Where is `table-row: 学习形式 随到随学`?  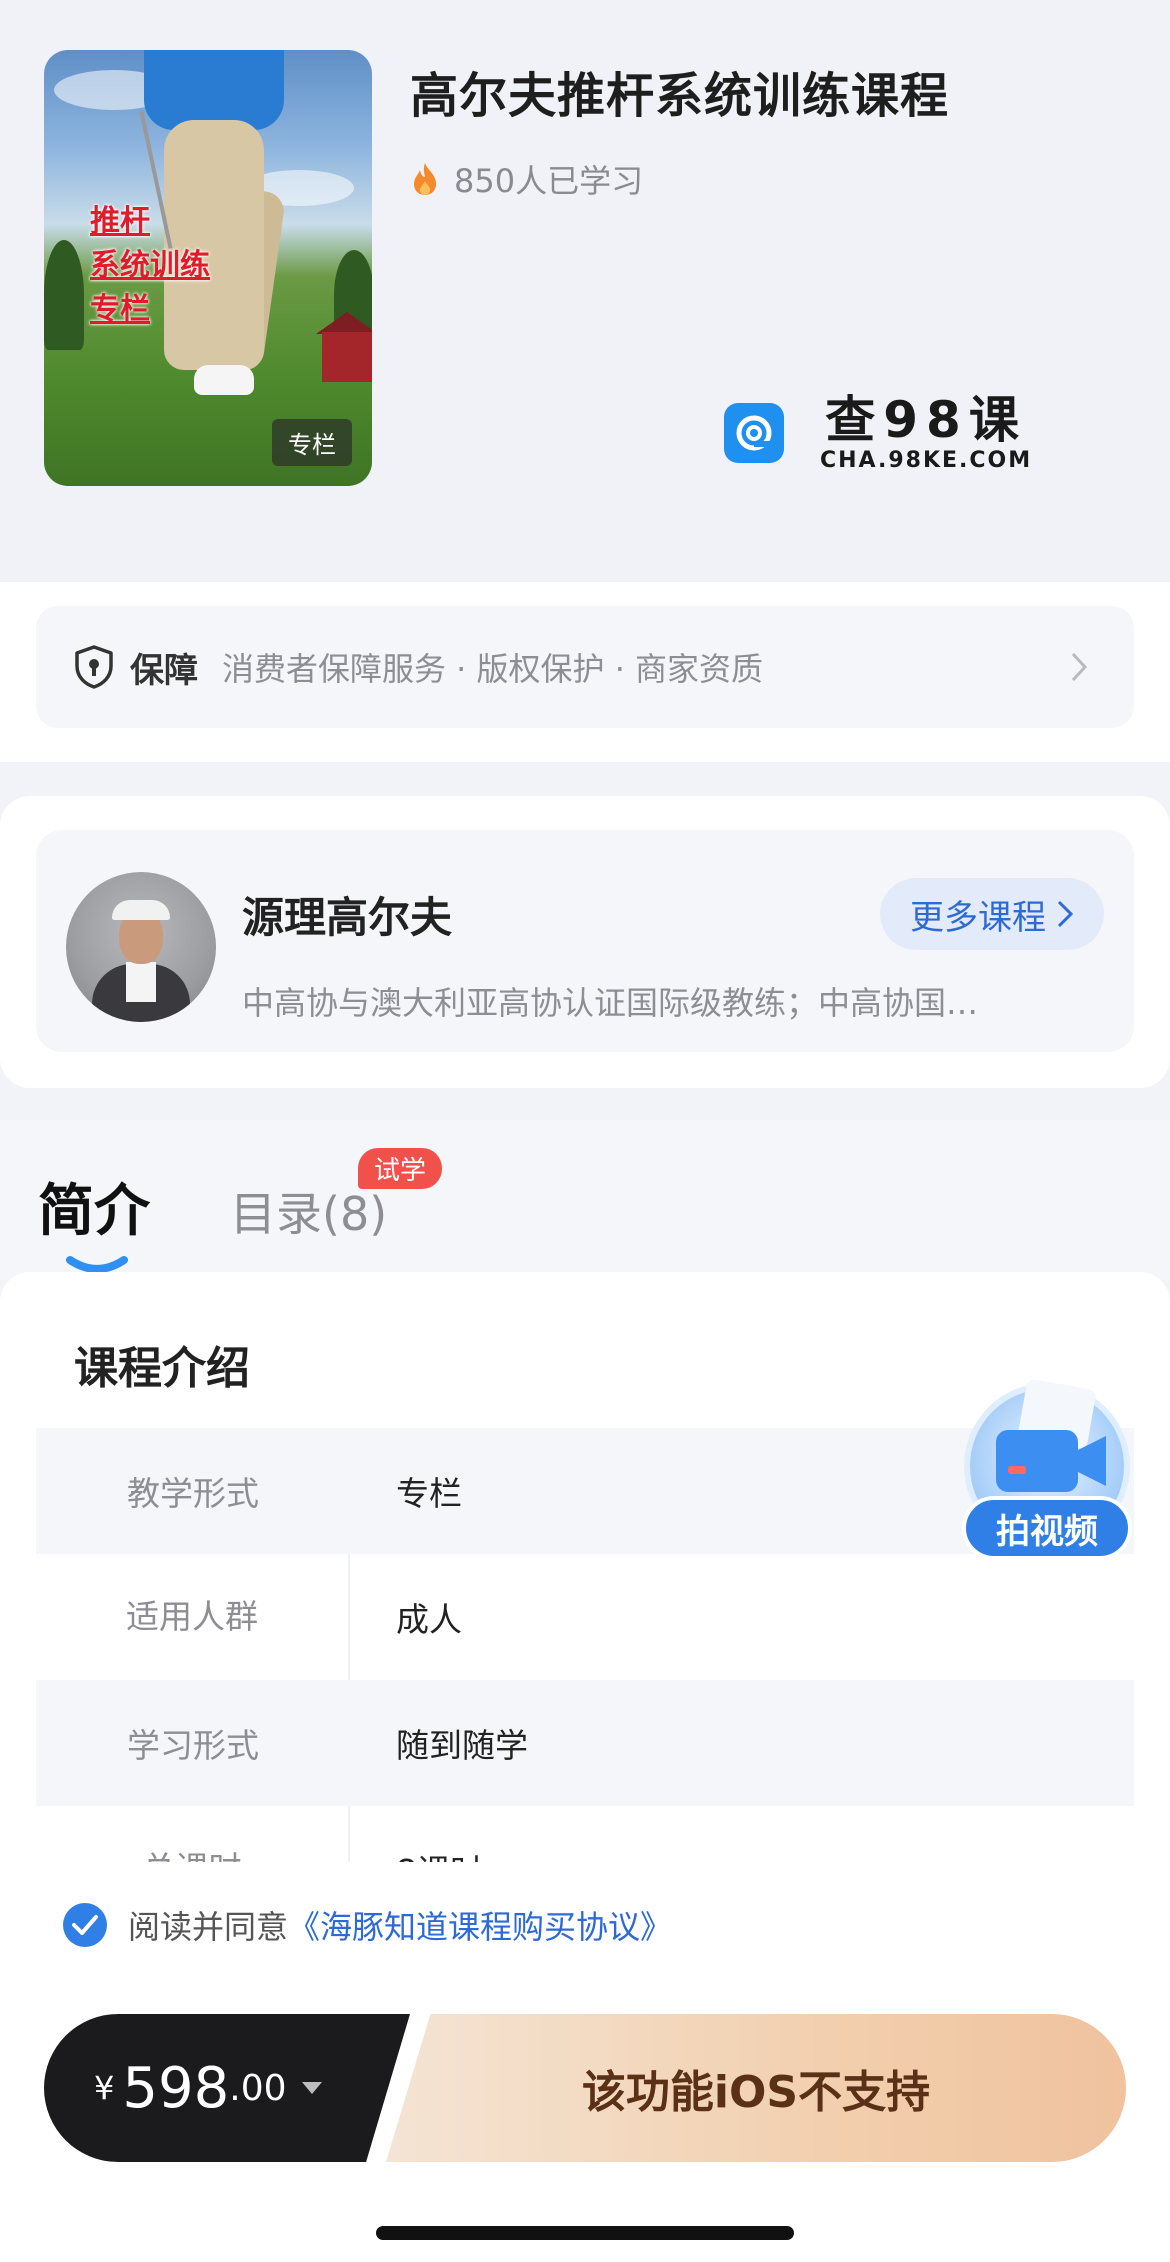
table-row: 学习形式 随到随学 is located at coordinates (585, 1743).